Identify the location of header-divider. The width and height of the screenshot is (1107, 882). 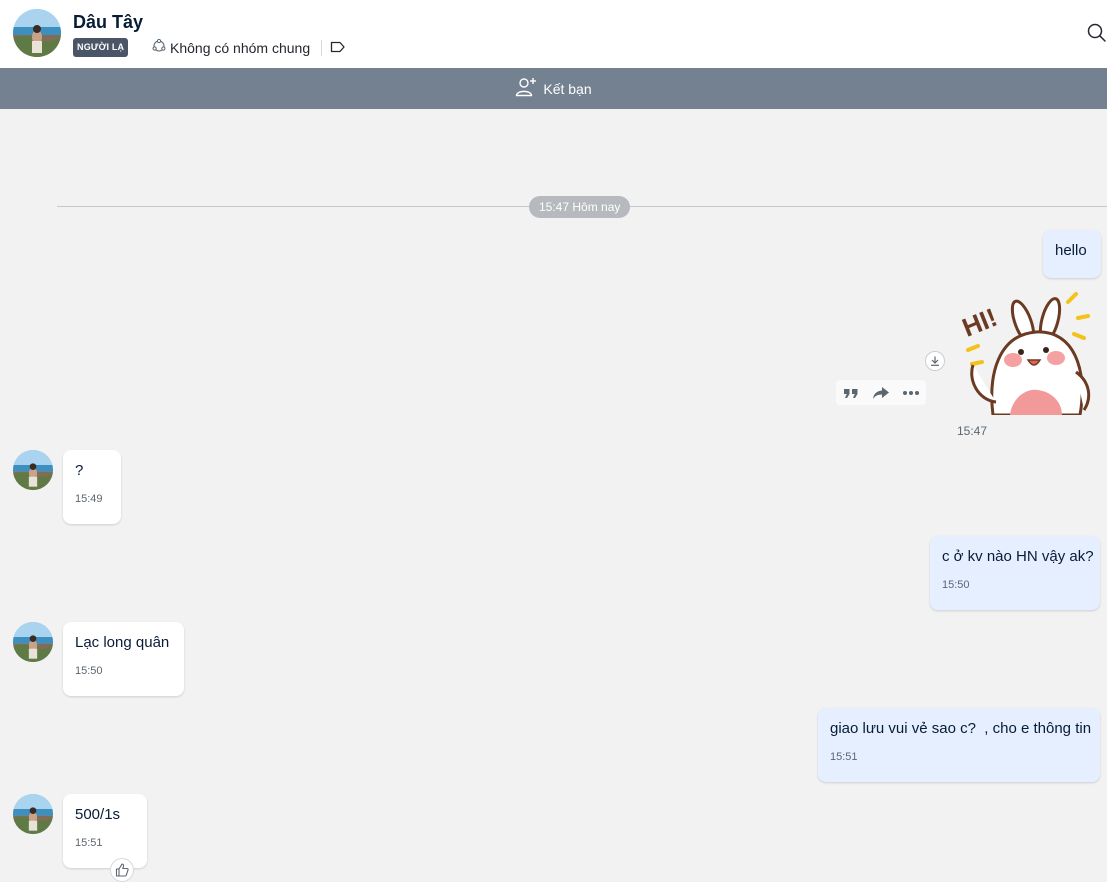
(321, 48).